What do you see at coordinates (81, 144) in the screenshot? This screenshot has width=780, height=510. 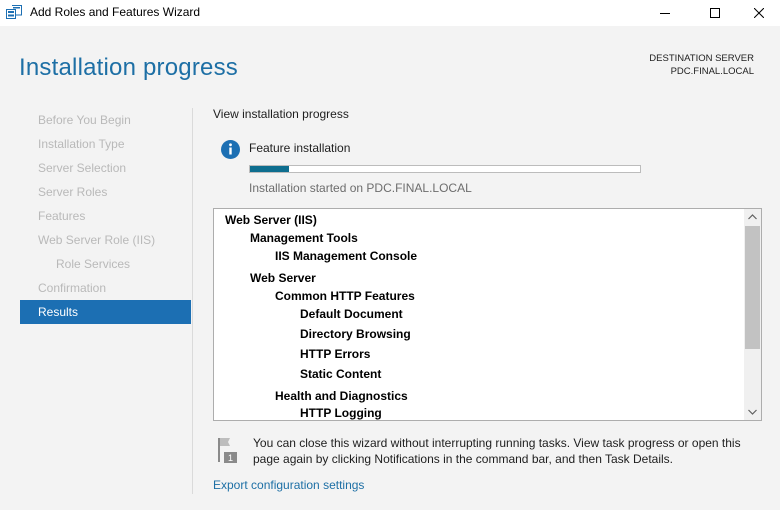 I see `nav-item-installation-type: Installation Type` at bounding box center [81, 144].